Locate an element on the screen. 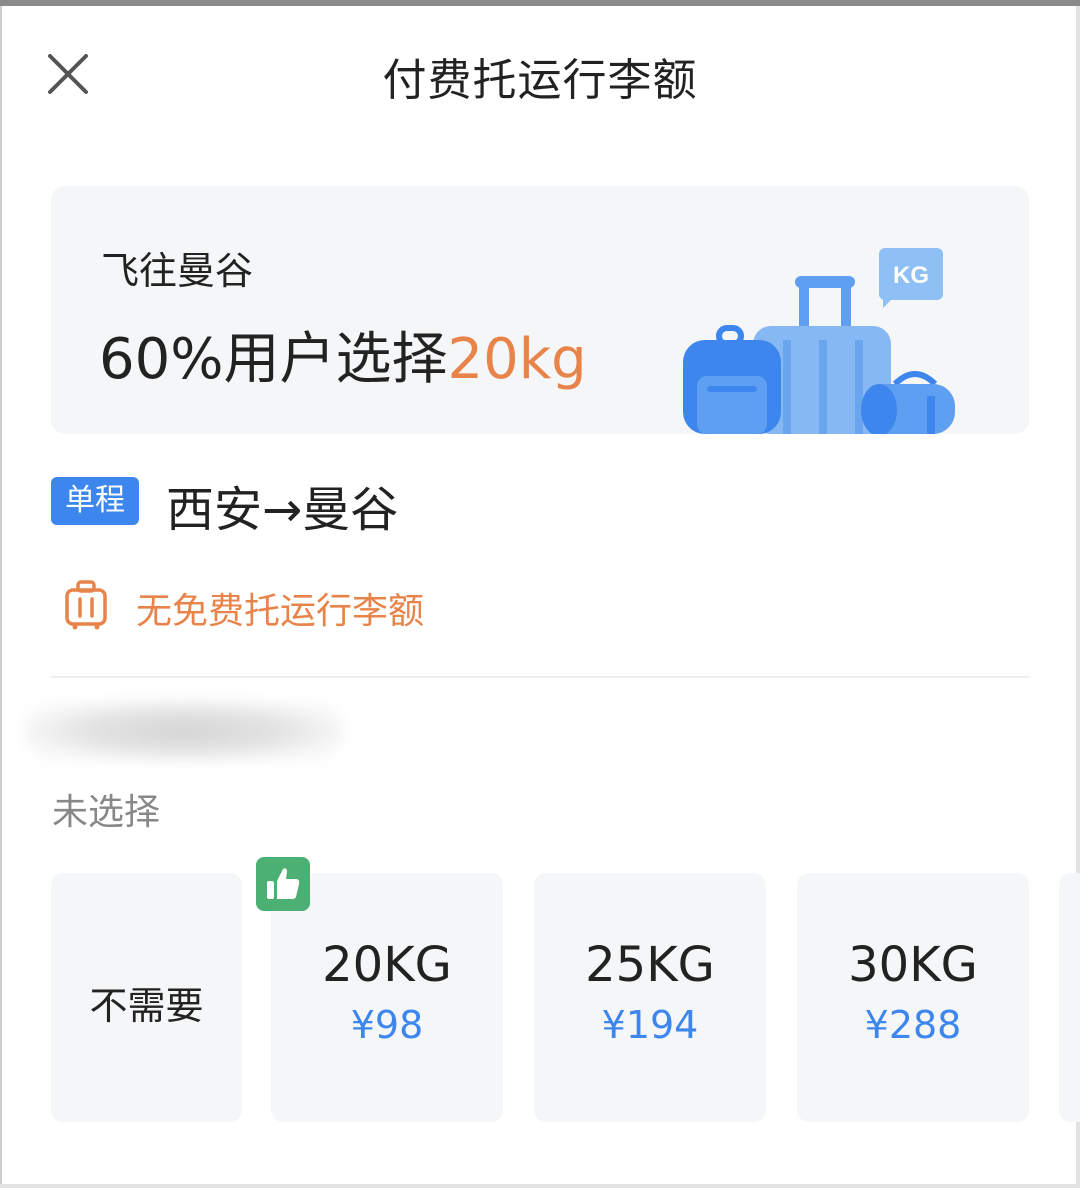  option-price: ¥288 is located at coordinates (913, 1025).